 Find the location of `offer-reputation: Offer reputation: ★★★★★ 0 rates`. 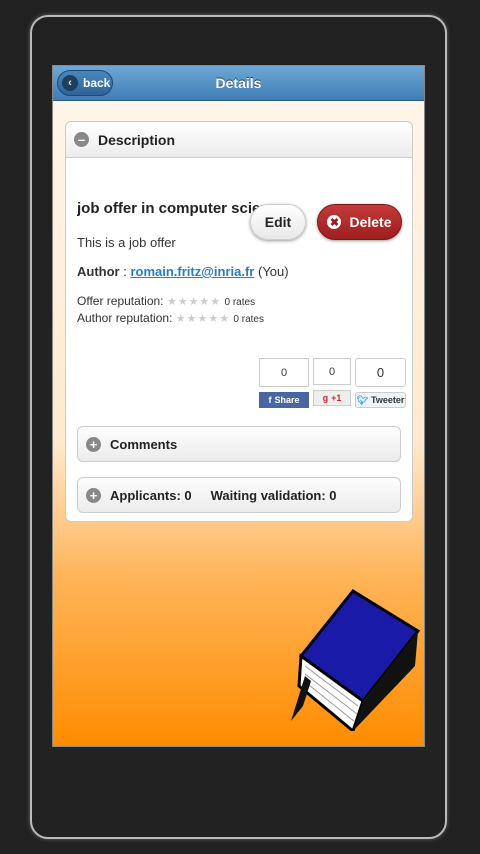

offer-reputation: Offer reputation: ★★★★★ 0 rates is located at coordinates (166, 301).